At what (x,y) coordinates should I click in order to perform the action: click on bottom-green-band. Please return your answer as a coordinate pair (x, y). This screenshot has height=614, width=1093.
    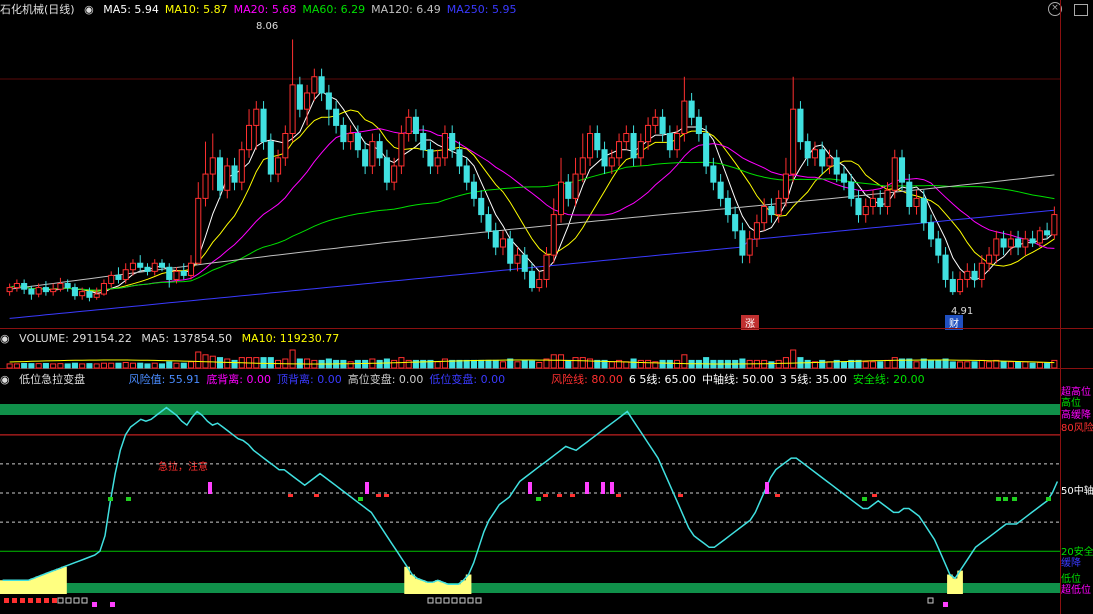
    Looking at the image, I should click on (530, 588).